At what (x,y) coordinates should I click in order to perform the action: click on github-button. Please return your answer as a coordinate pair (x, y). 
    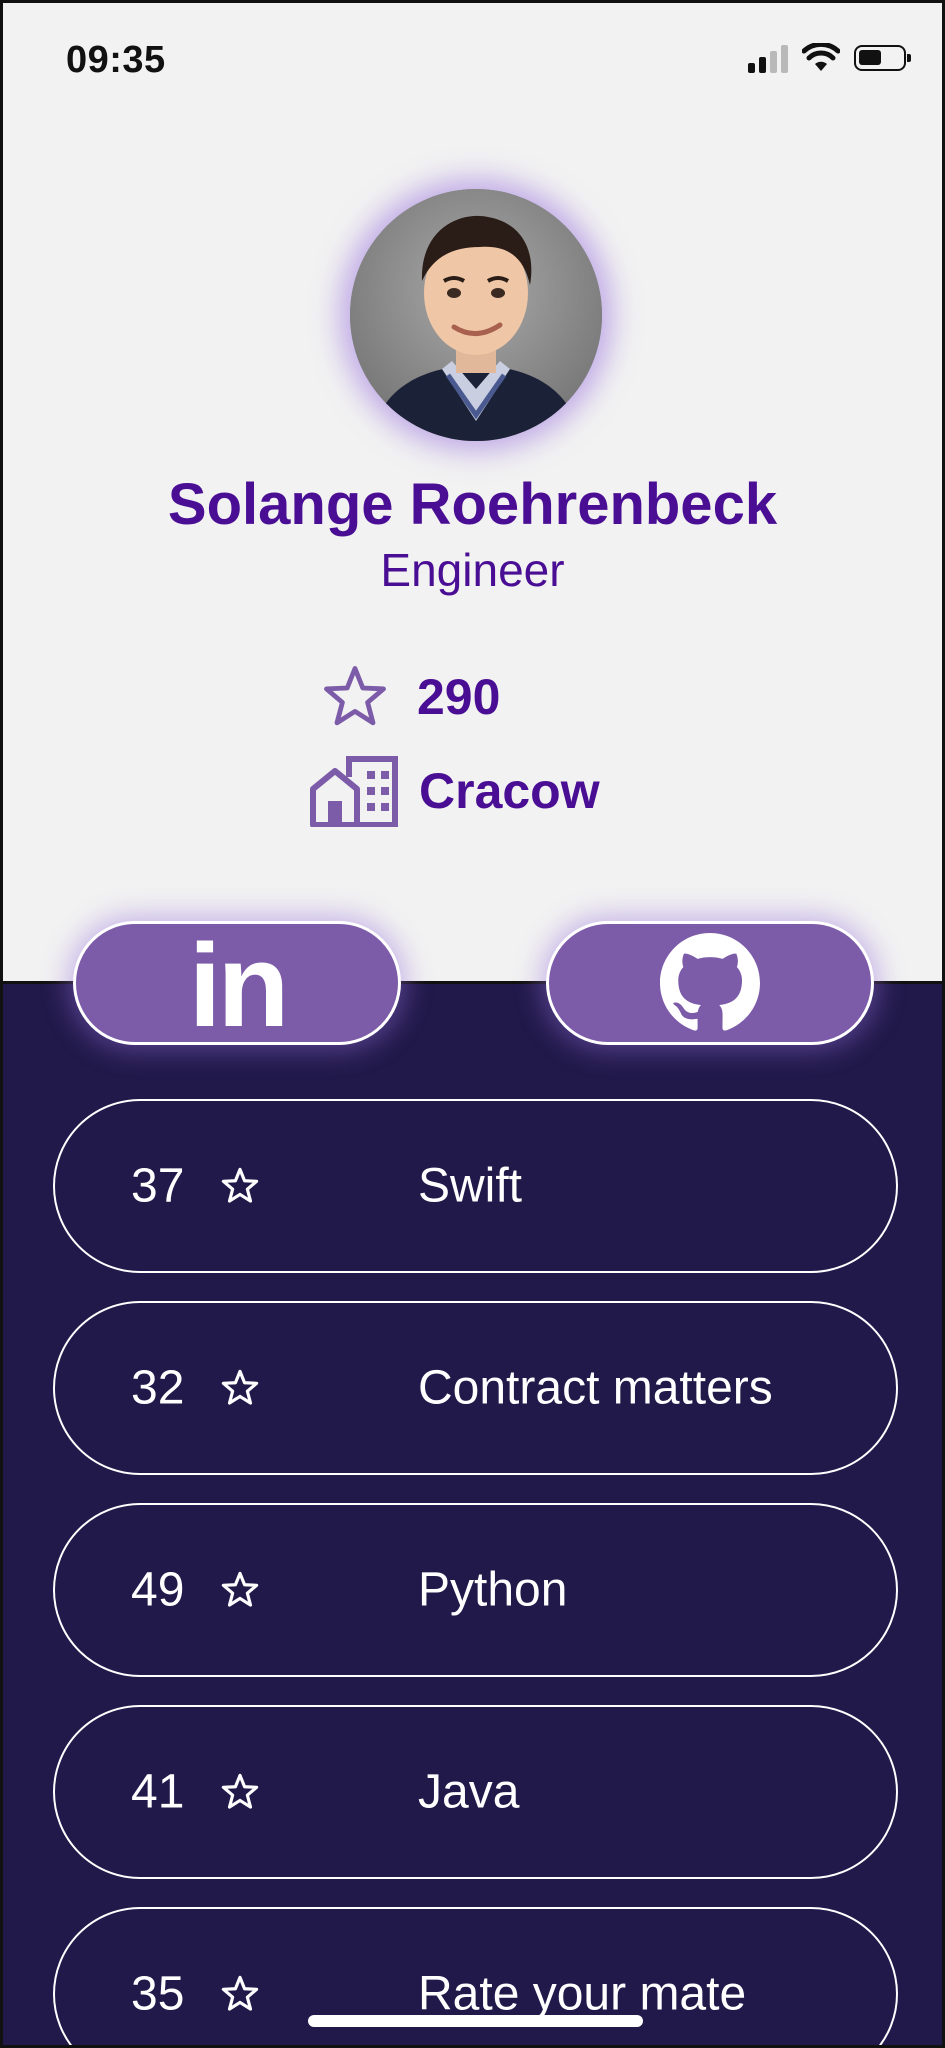
    Looking at the image, I should click on (710, 983).